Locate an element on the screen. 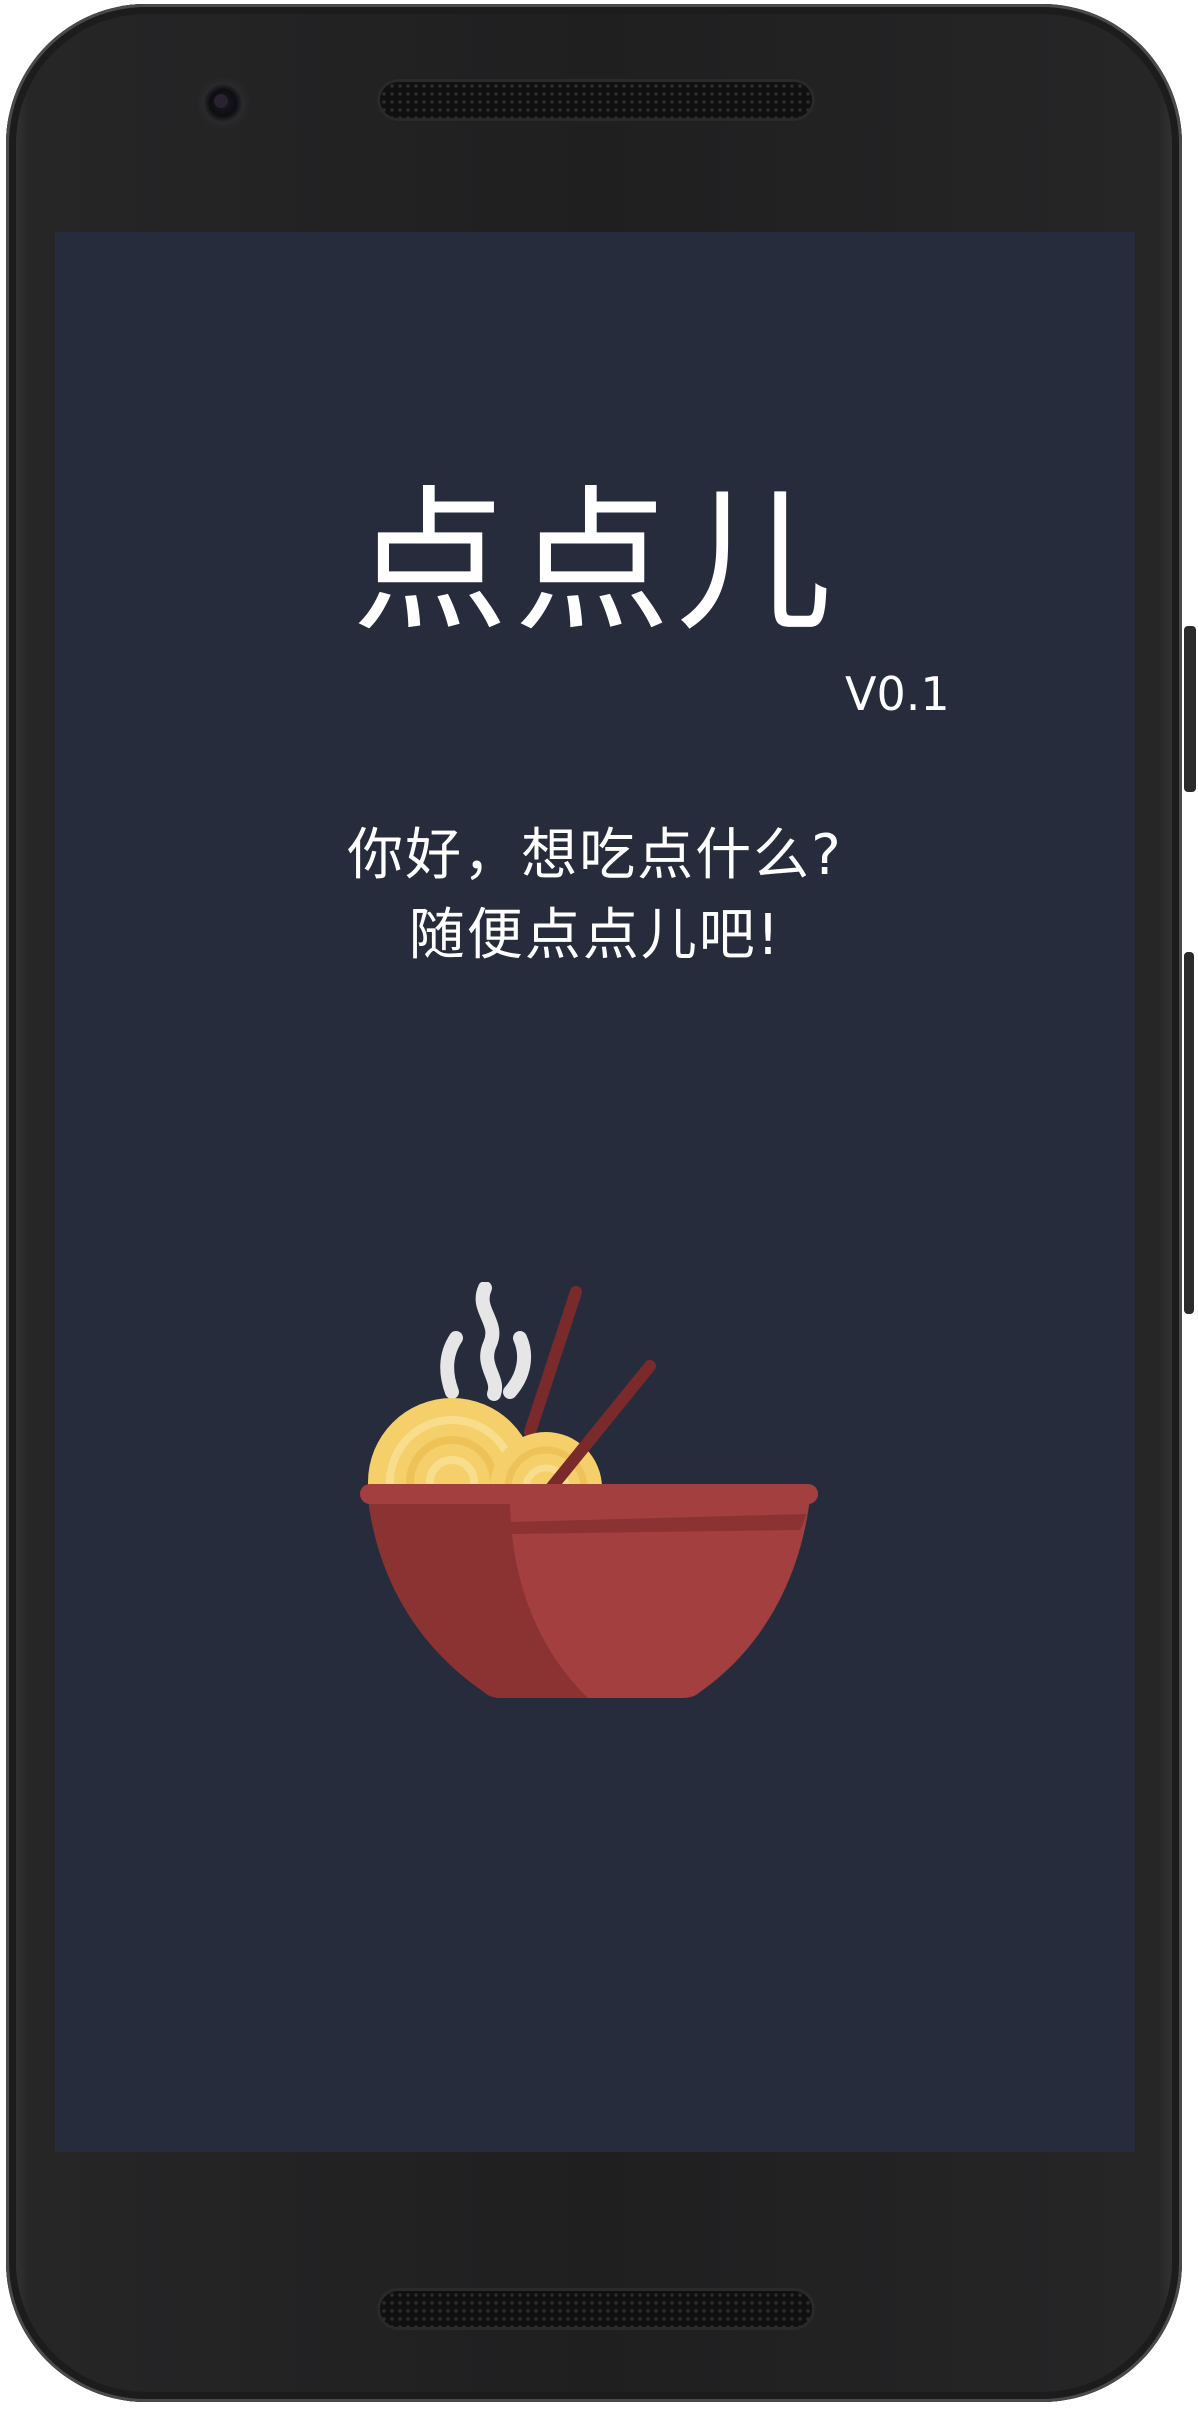  app-title: 点点儿 is located at coordinates (595, 562).